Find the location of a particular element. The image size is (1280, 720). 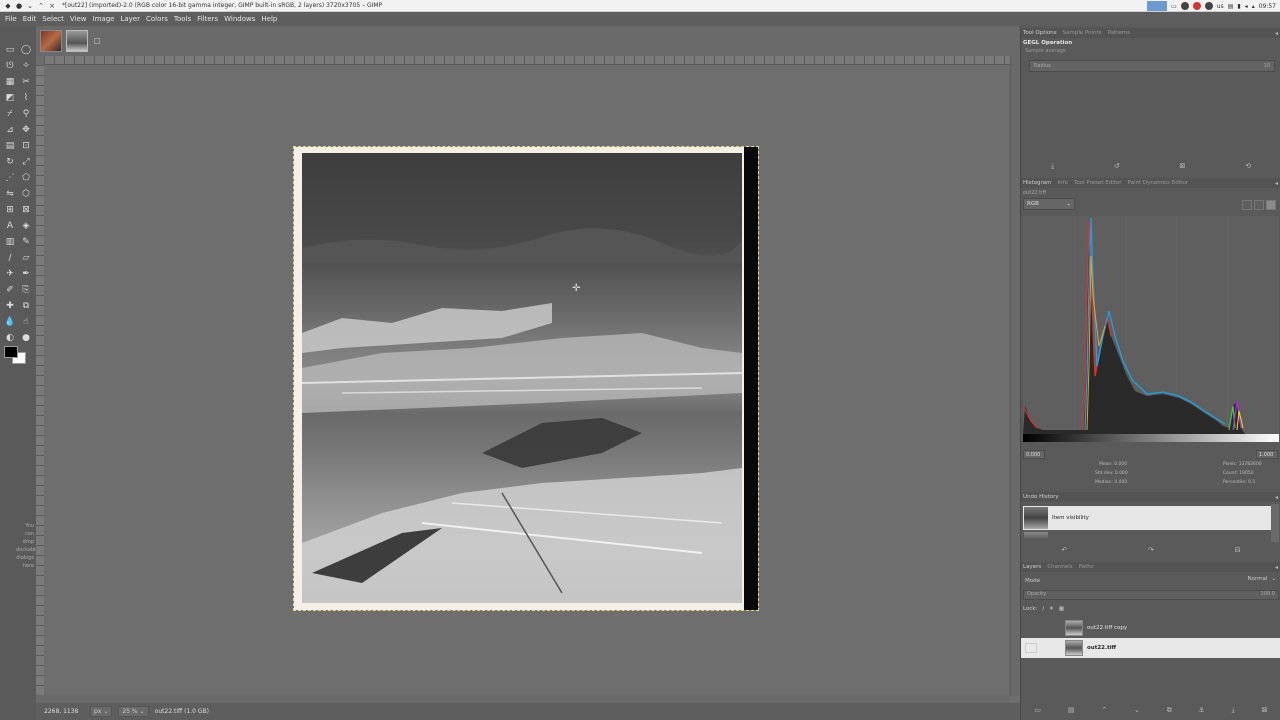

tab-tool-options: Tool Options is located at coordinates (1040, 33).